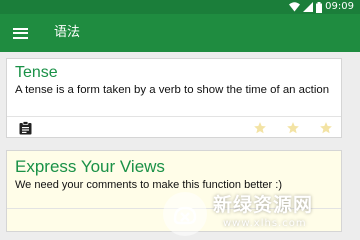 Image resolution: width=360 pixels, height=240 pixels. What do you see at coordinates (185, 214) in the screenshot?
I see `watermark-logo-icon` at bounding box center [185, 214].